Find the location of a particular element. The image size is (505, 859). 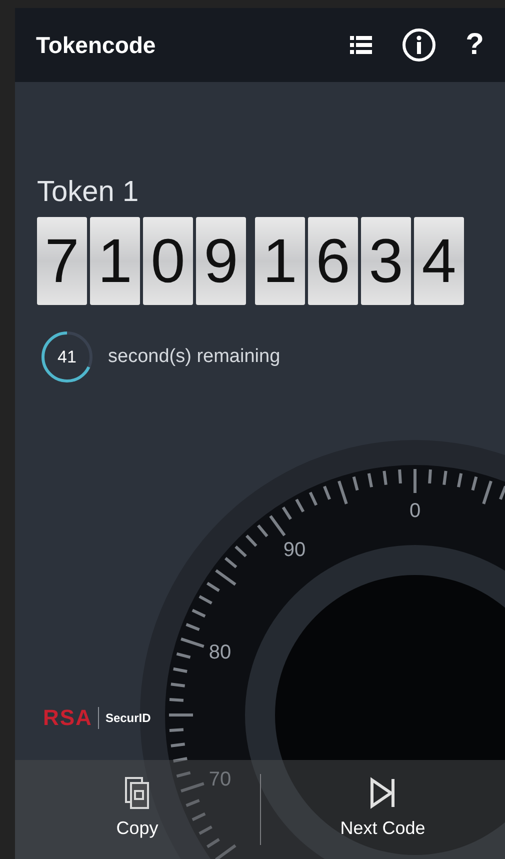

code-digit: 9 is located at coordinates (221, 261).